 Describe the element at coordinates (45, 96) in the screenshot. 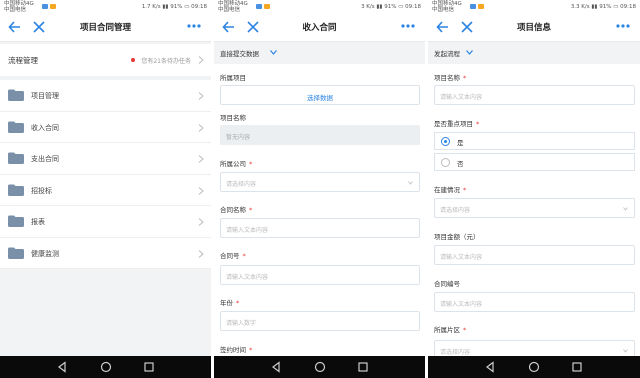

I see `folder-label: 项目管理` at that location.